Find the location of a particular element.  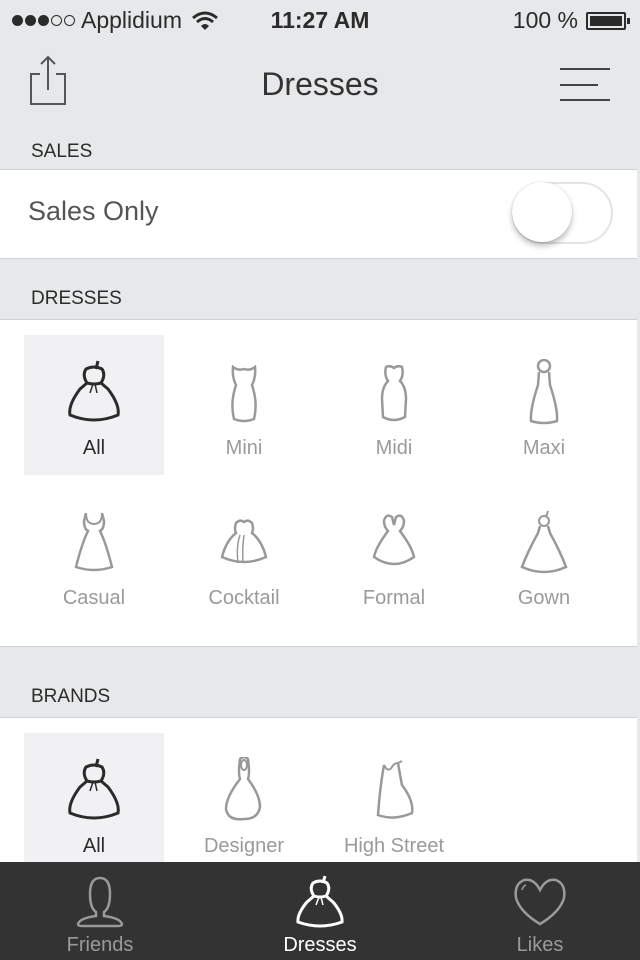

sales-panel: Sales Only is located at coordinates (318, 214).